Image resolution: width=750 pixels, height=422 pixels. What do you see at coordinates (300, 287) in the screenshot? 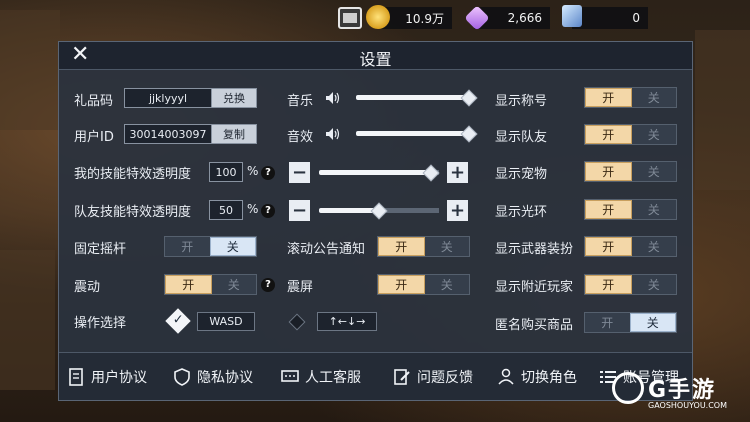
I see `screen-shake-label: 震屏` at bounding box center [300, 287].